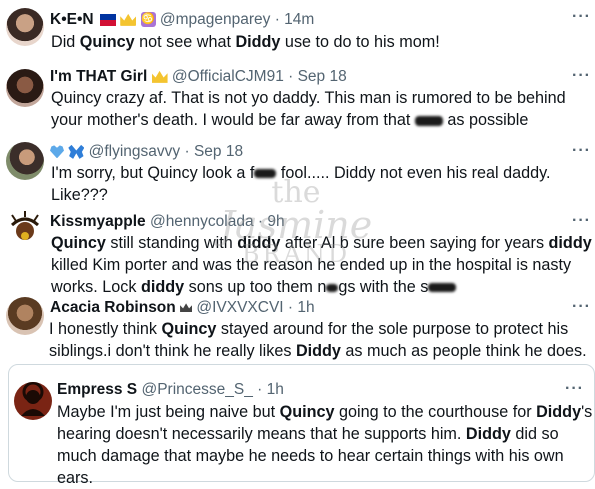  I want to click on handle: @hennycolada, so click(202, 221).